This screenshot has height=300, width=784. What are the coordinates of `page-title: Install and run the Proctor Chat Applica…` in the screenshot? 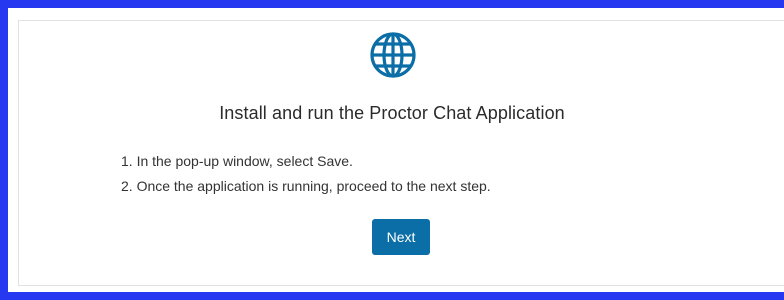 It's located at (392, 113).